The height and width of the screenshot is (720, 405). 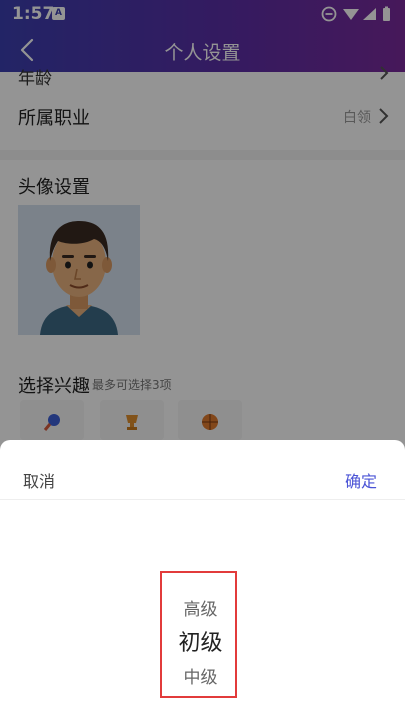 What do you see at coordinates (200, 675) in the screenshot?
I see `picker-option-intermediate: 中级` at bounding box center [200, 675].